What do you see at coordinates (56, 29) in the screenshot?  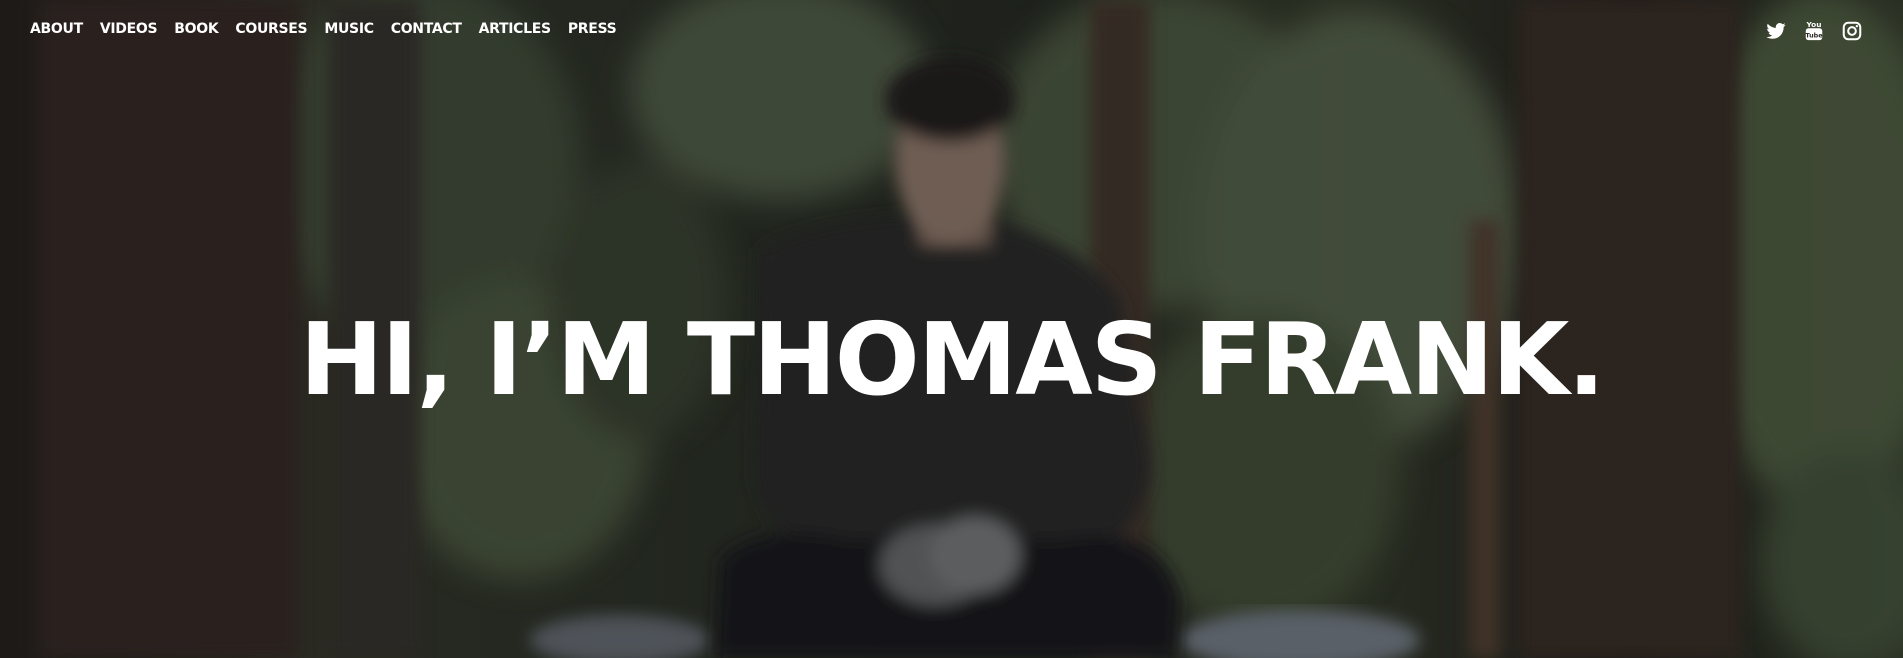 I see `nav-item-about: ABOUT` at bounding box center [56, 29].